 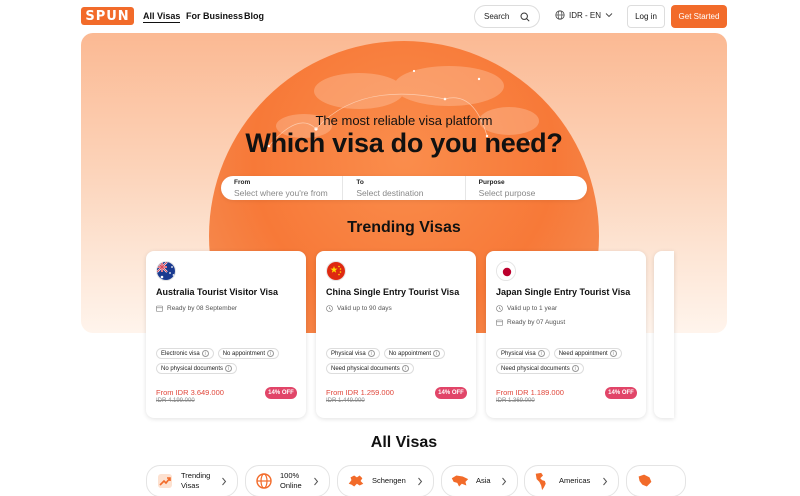 What do you see at coordinates (345, 401) in the screenshot?
I see `old-price: IDR 1.449.000` at bounding box center [345, 401].